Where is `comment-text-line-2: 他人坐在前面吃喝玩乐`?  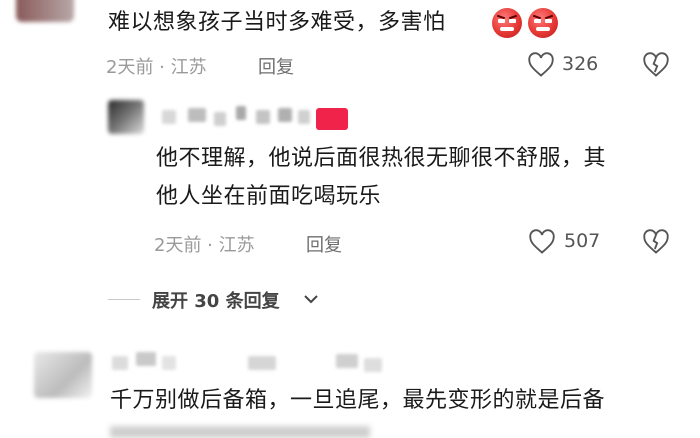 comment-text-line-2: 他人坐在前面吃喝玩乐 is located at coordinates (269, 196).